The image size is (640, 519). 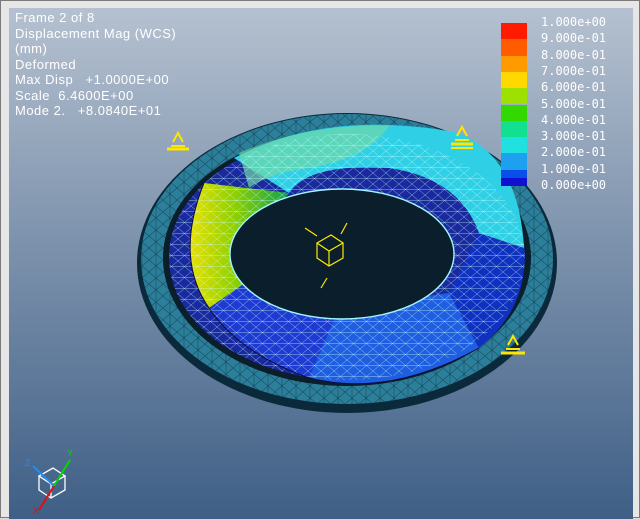 What do you see at coordinates (28, 463) in the screenshot?
I see `triad-z-label: Z` at bounding box center [28, 463].